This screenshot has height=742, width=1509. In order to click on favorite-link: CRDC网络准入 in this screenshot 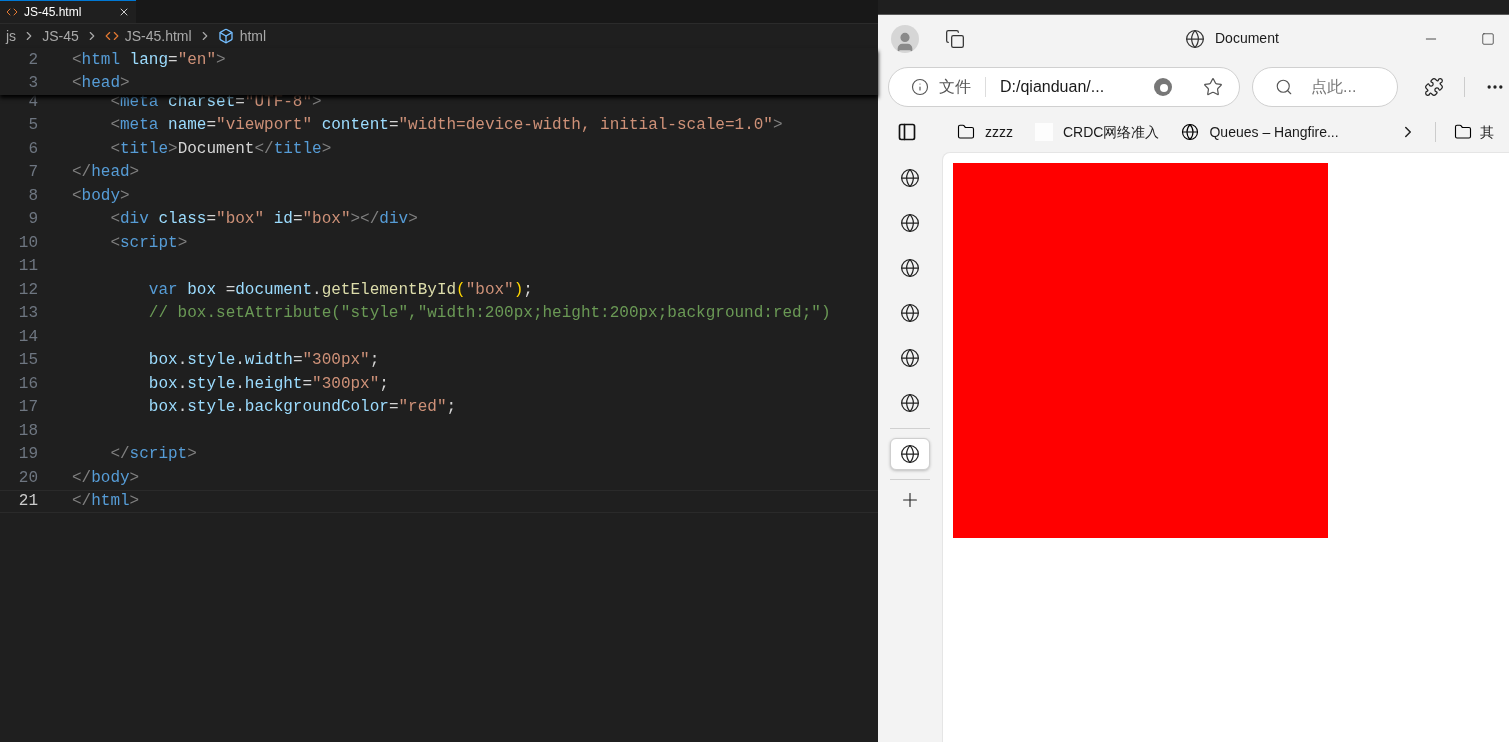, I will do `click(1111, 132)`.